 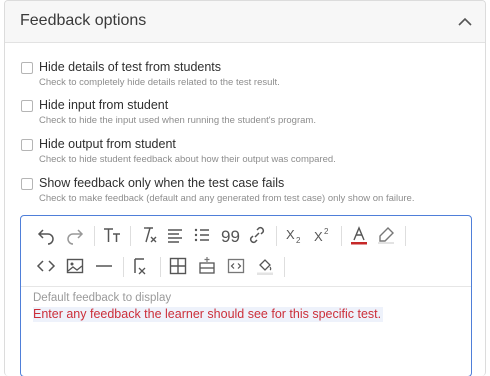 I want to click on font-color-icon, so click(x=359, y=235).